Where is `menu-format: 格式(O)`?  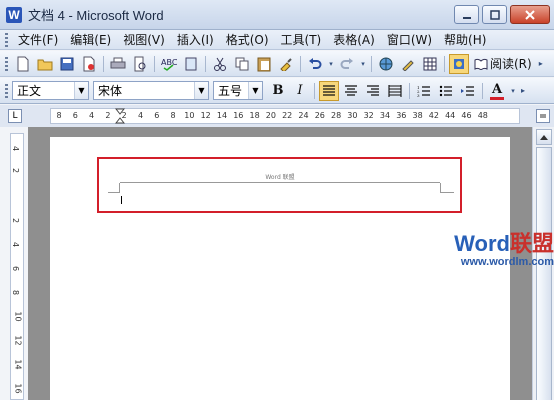 menu-format: 格式(O) is located at coordinates (247, 40).